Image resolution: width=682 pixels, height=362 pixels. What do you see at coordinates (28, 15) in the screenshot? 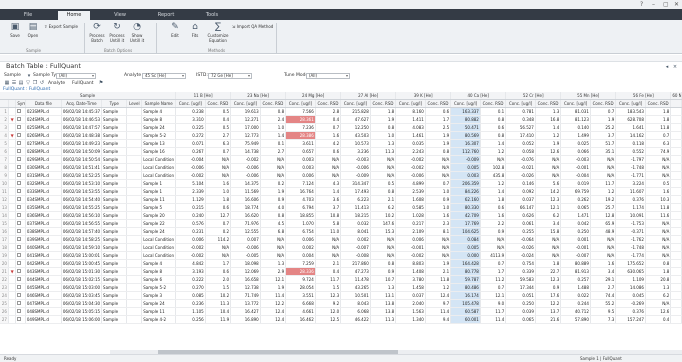
I see `tab-file: File` at bounding box center [28, 15].